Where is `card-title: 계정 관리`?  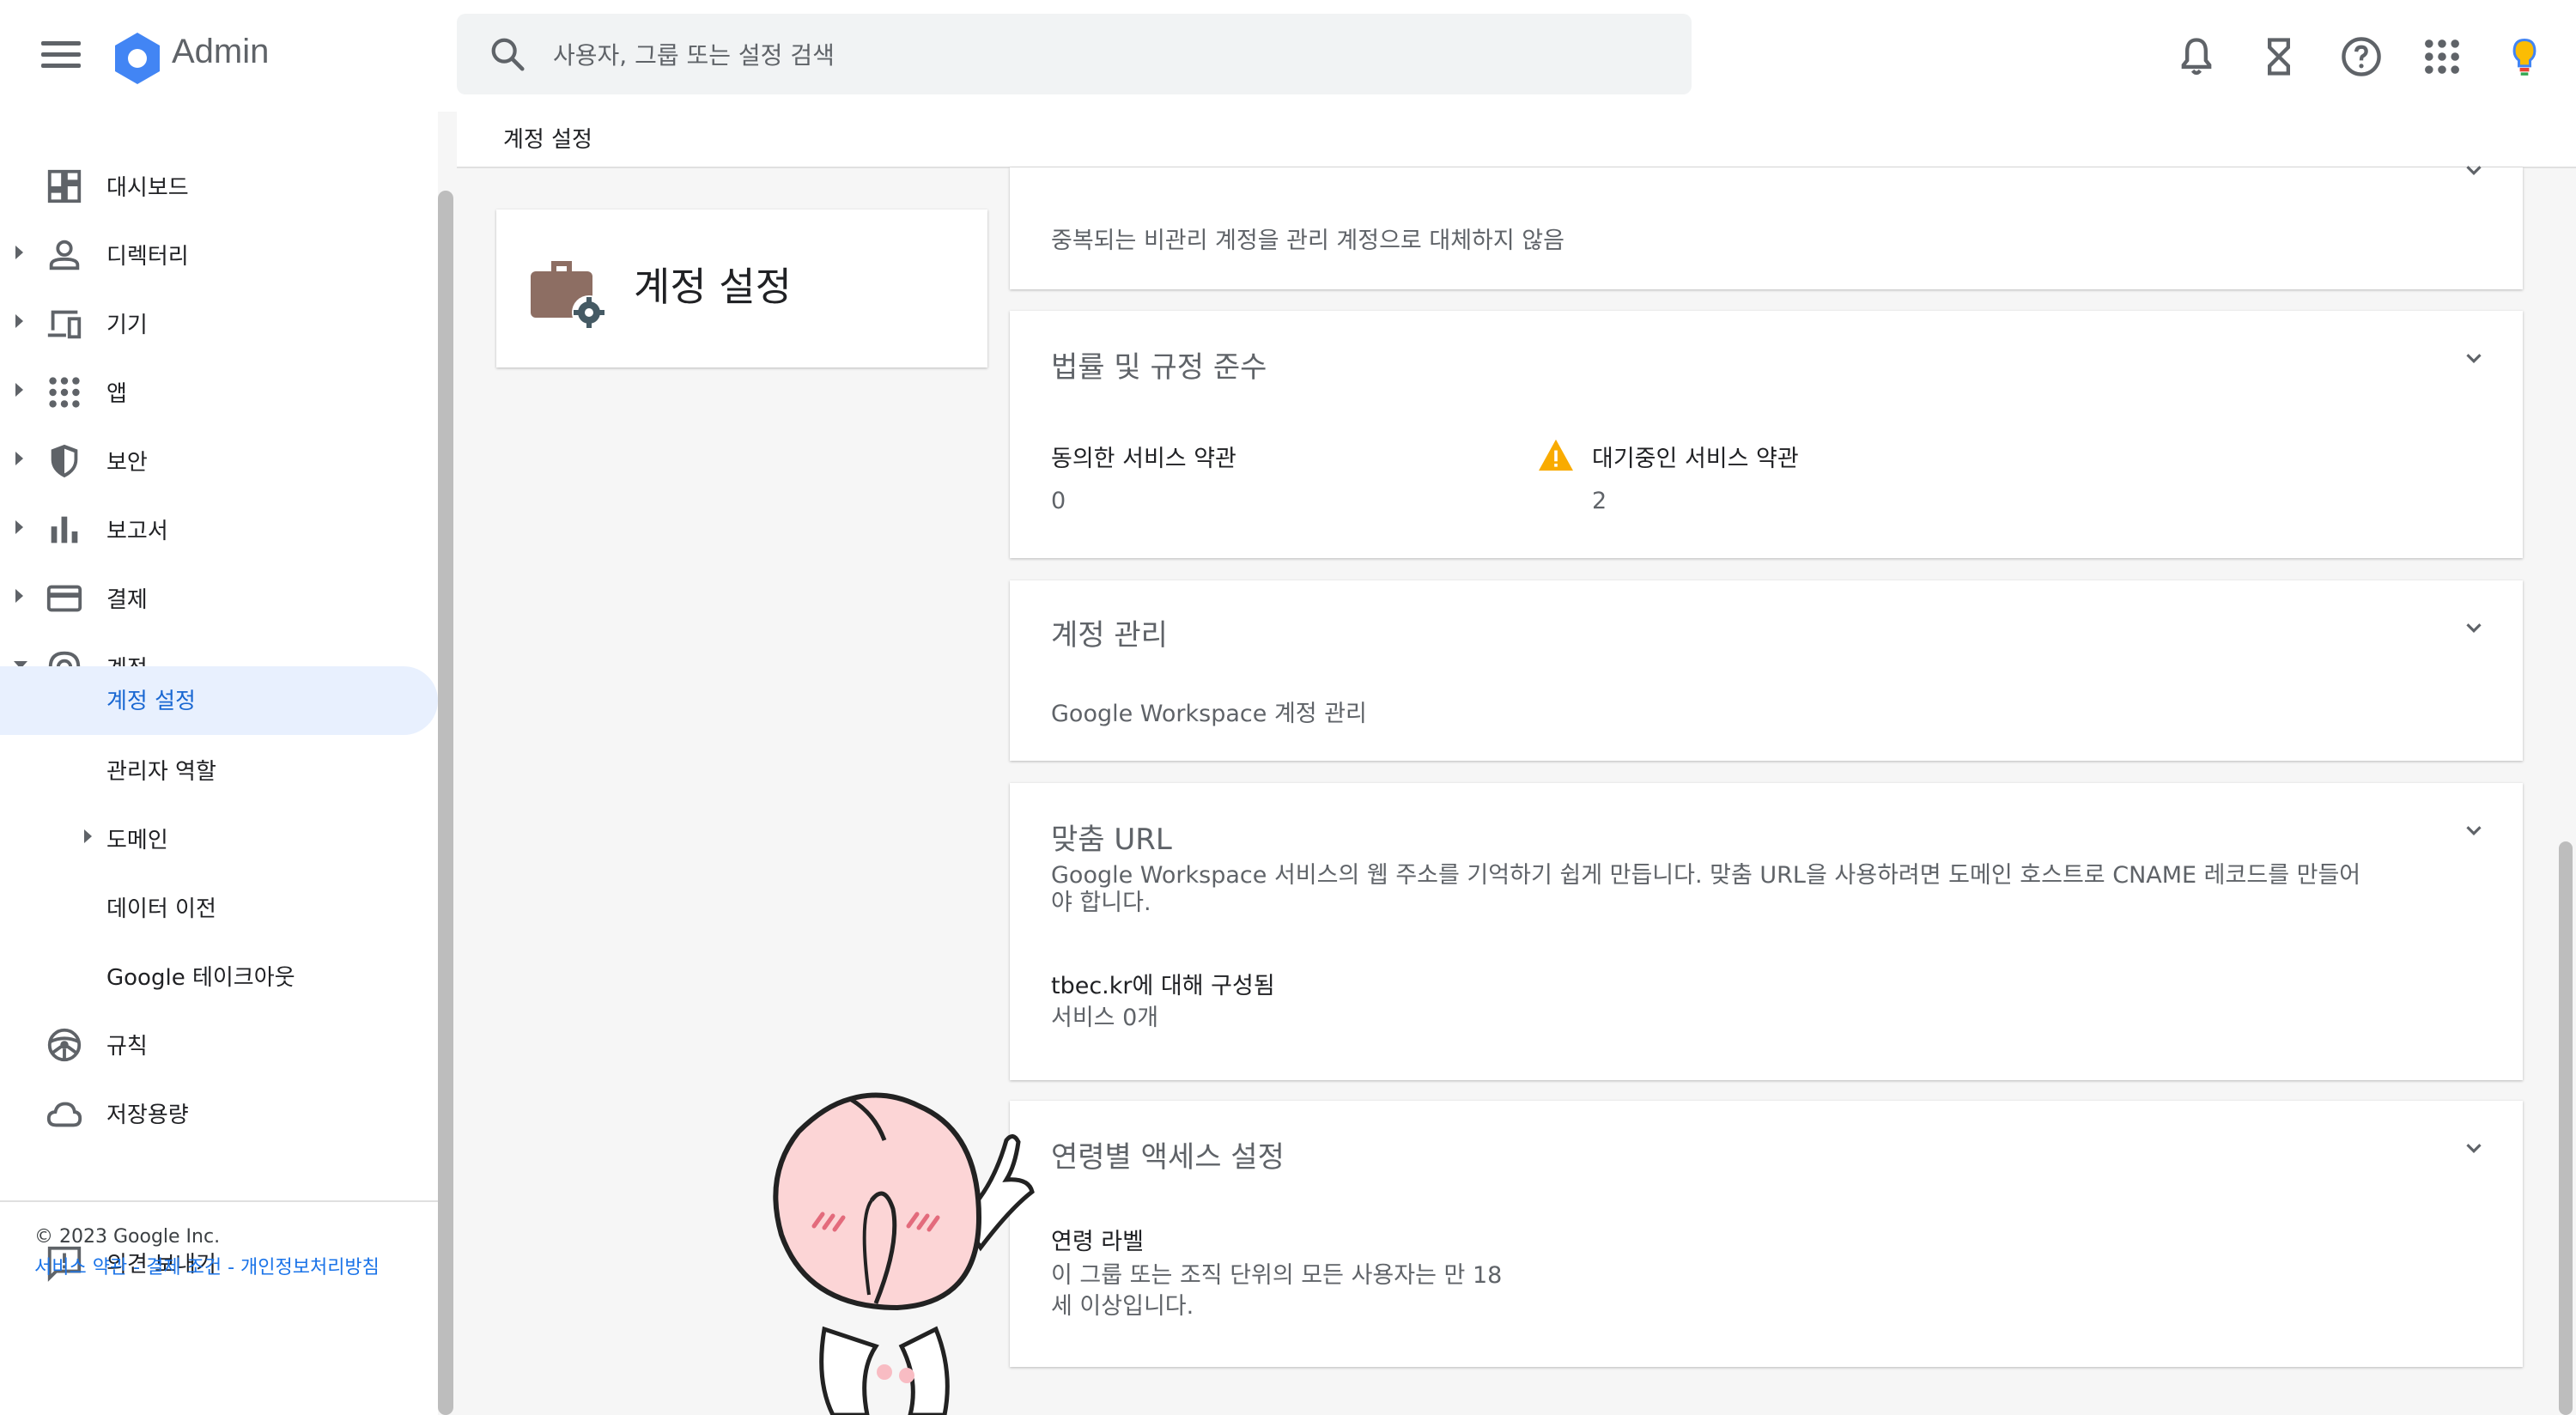
card-title: 계정 관리 is located at coordinates (1109, 635).